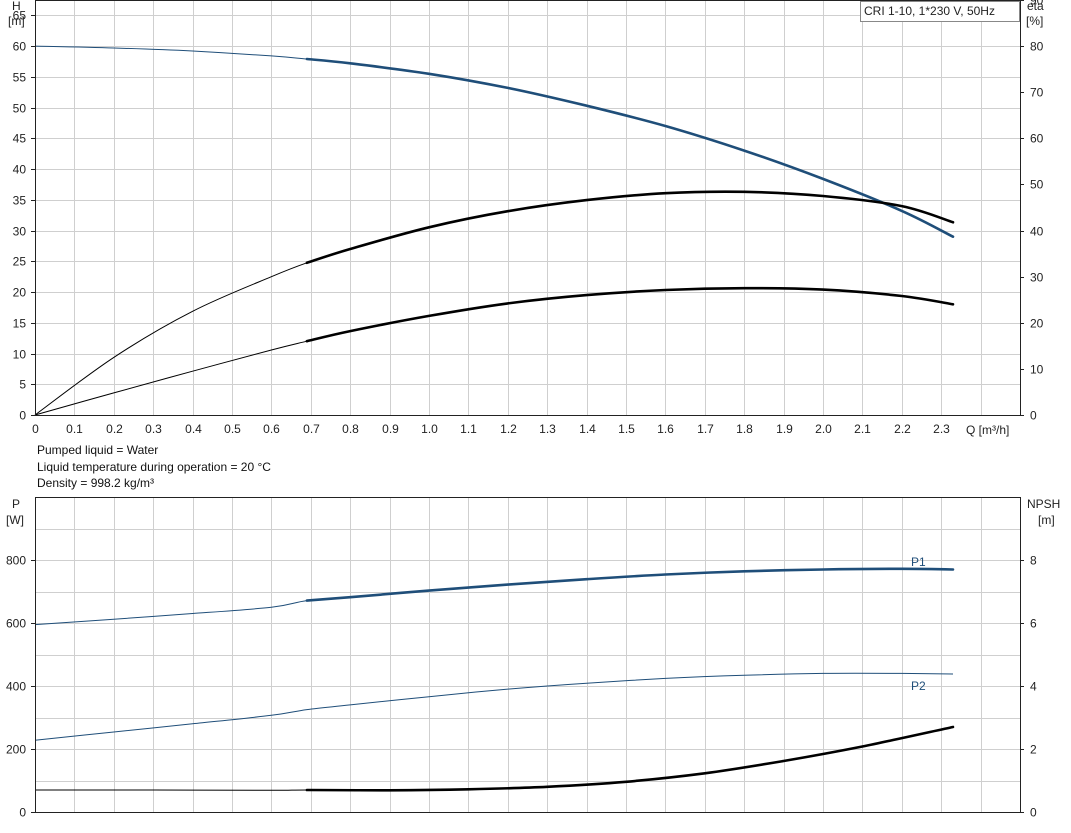  What do you see at coordinates (1046, 520) in the screenshot?
I see `bottom-right-axis-title-2: [m]` at bounding box center [1046, 520].